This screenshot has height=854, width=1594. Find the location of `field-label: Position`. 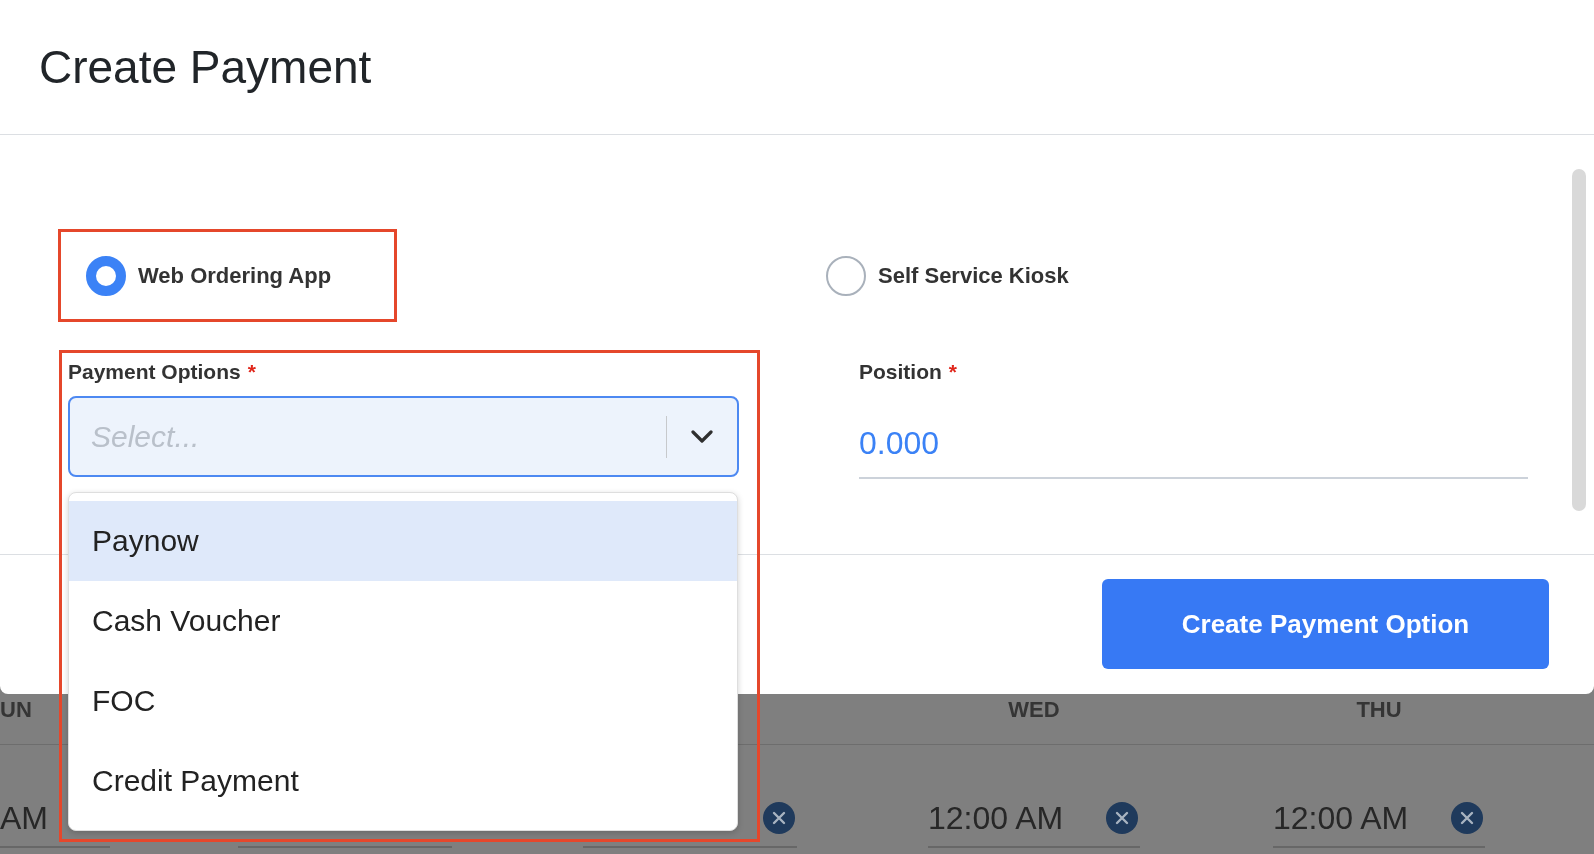

field-label: Position is located at coordinates (900, 372).